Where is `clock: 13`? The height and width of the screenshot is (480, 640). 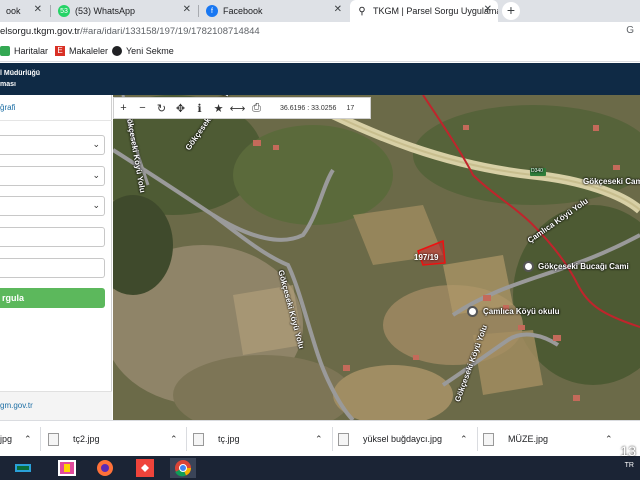 clock: 13 is located at coordinates (628, 451).